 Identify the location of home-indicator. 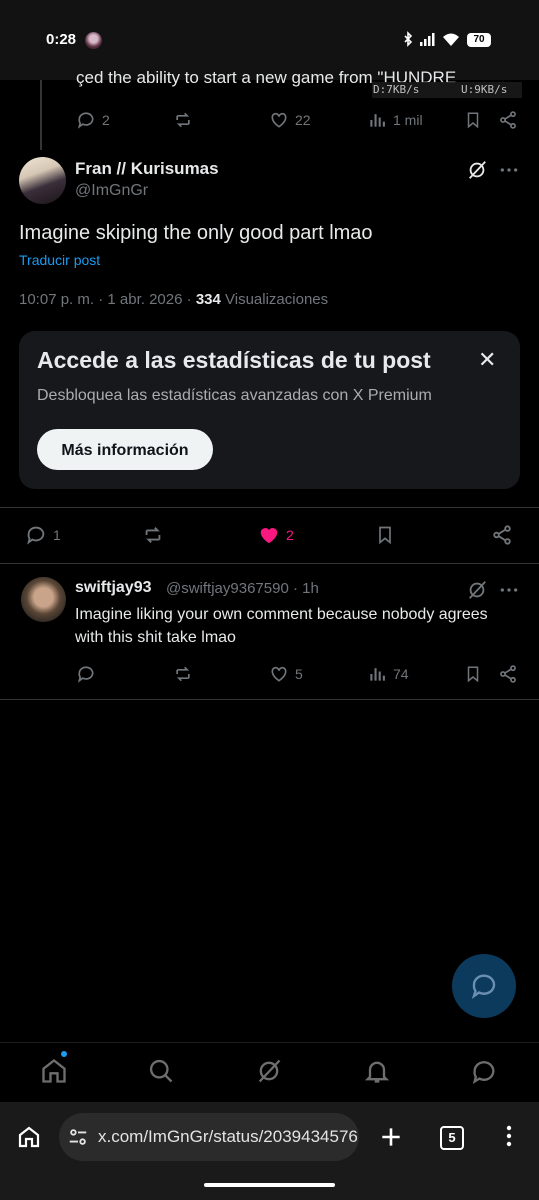
(269, 1185).